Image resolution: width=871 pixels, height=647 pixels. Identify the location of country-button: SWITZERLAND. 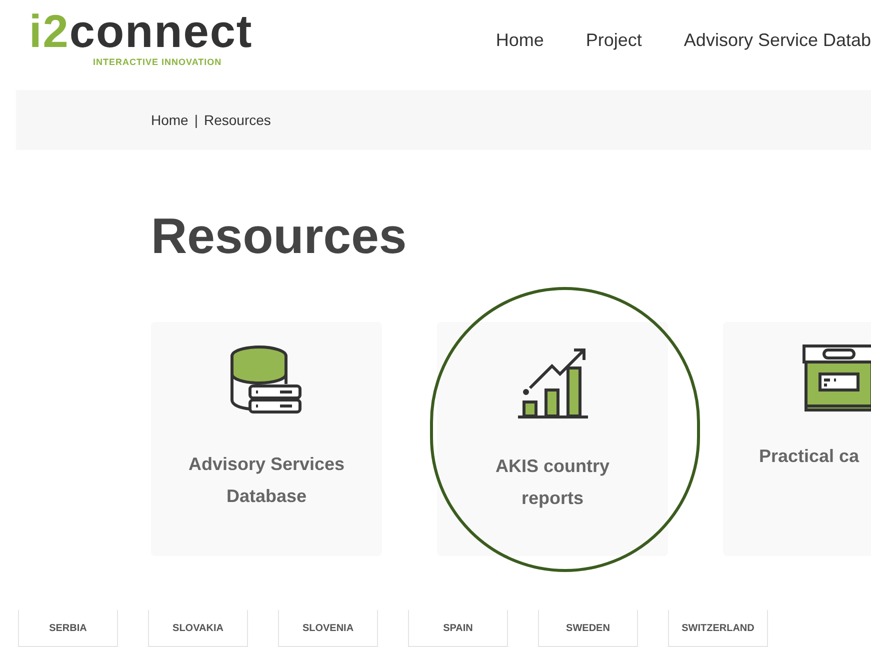
(718, 628).